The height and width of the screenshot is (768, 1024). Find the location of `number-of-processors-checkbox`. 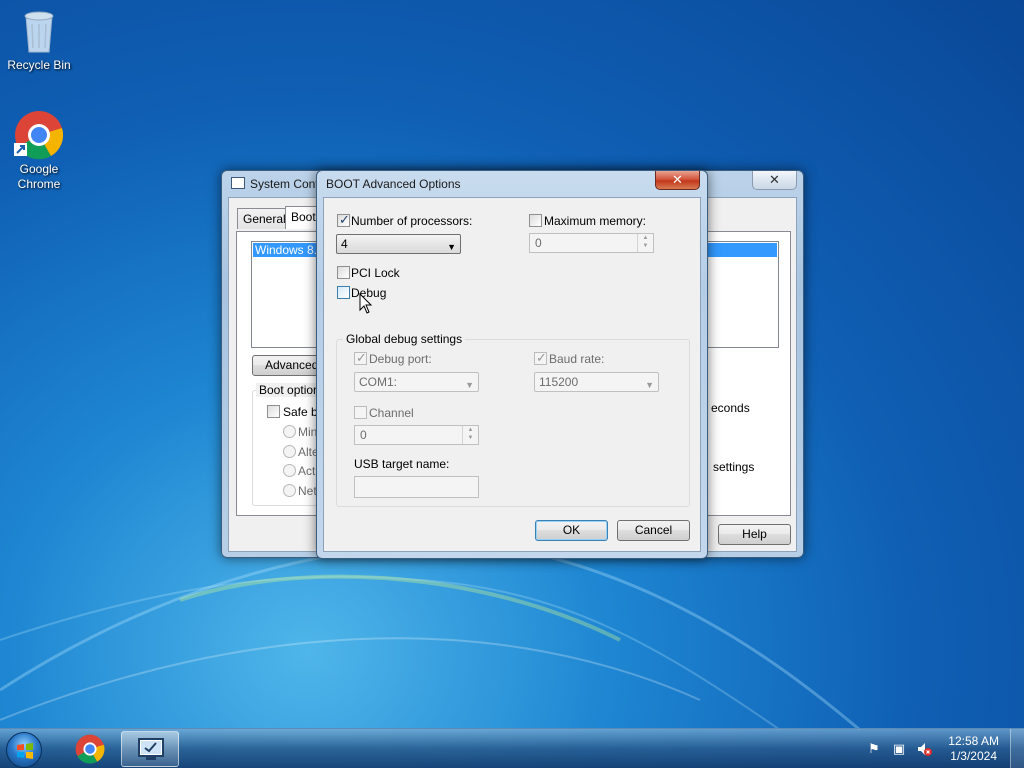

number-of-processors-checkbox is located at coordinates (343, 220).